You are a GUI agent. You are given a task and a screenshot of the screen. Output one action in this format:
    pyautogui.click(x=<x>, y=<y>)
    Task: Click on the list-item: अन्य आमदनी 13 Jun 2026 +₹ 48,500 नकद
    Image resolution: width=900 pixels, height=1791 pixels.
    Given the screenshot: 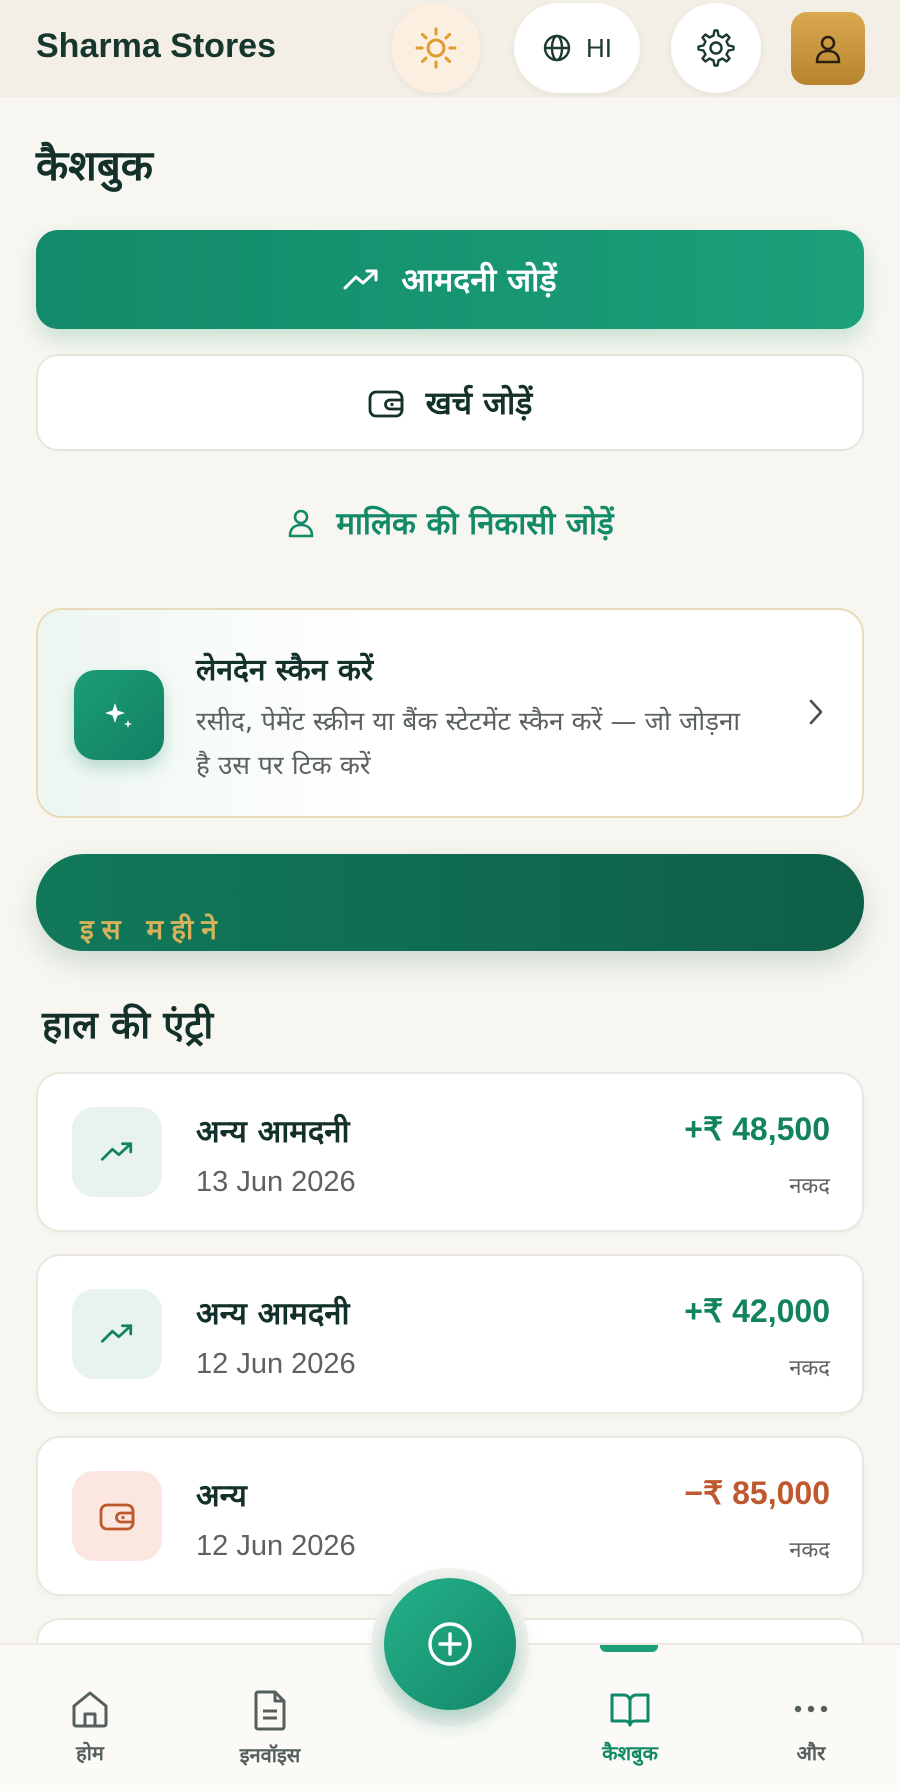 What is the action you would take?
    pyautogui.click(x=450, y=1152)
    